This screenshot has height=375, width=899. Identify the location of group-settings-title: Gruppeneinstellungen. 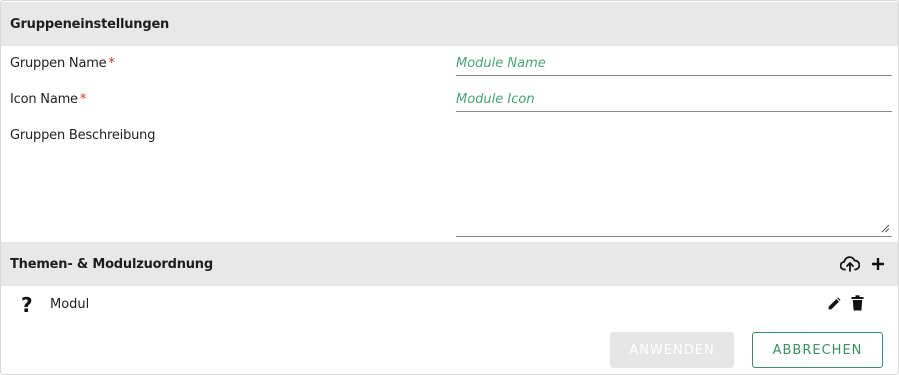
(90, 24).